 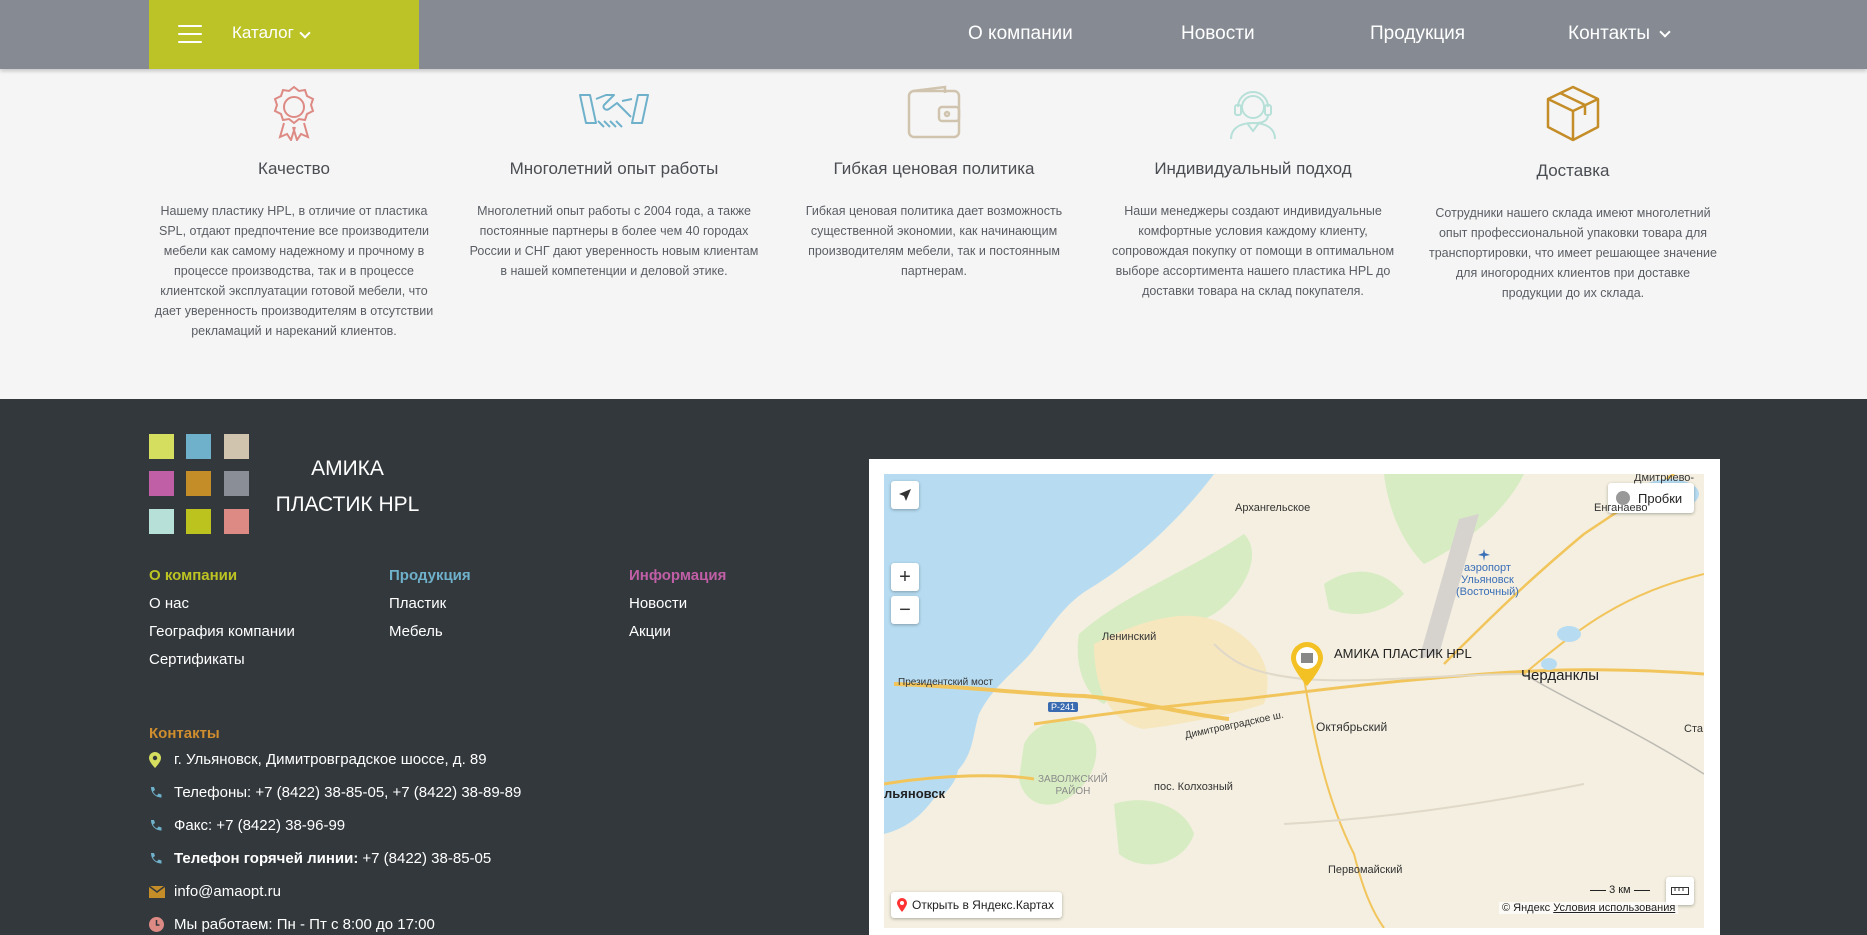 What do you see at coordinates (945, 682) in the screenshot?
I see `map-place: Президентский мост` at bounding box center [945, 682].